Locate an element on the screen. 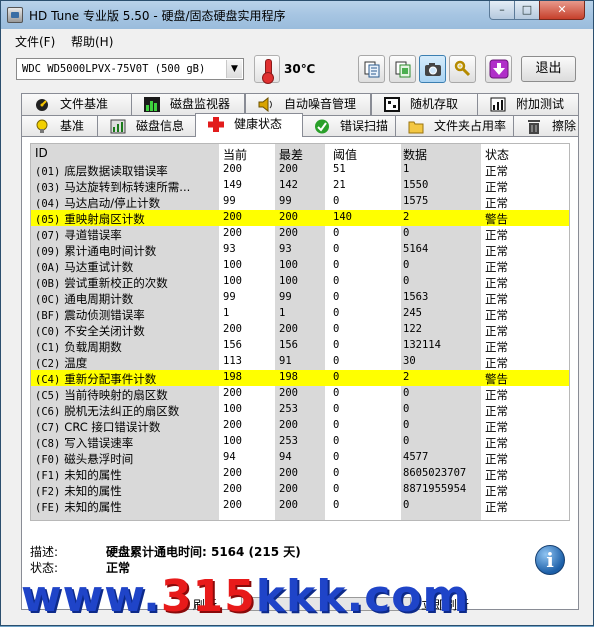 This screenshot has width=594, height=627. tab-folder-usage: 文件夹占用率 is located at coordinates (455, 126).